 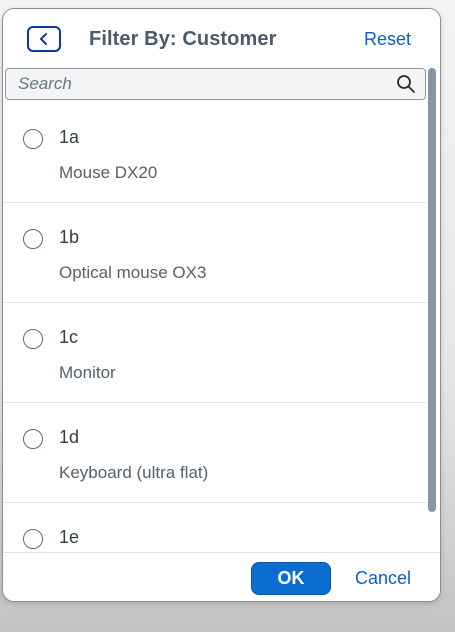 I want to click on search-icon, so click(x=406, y=84).